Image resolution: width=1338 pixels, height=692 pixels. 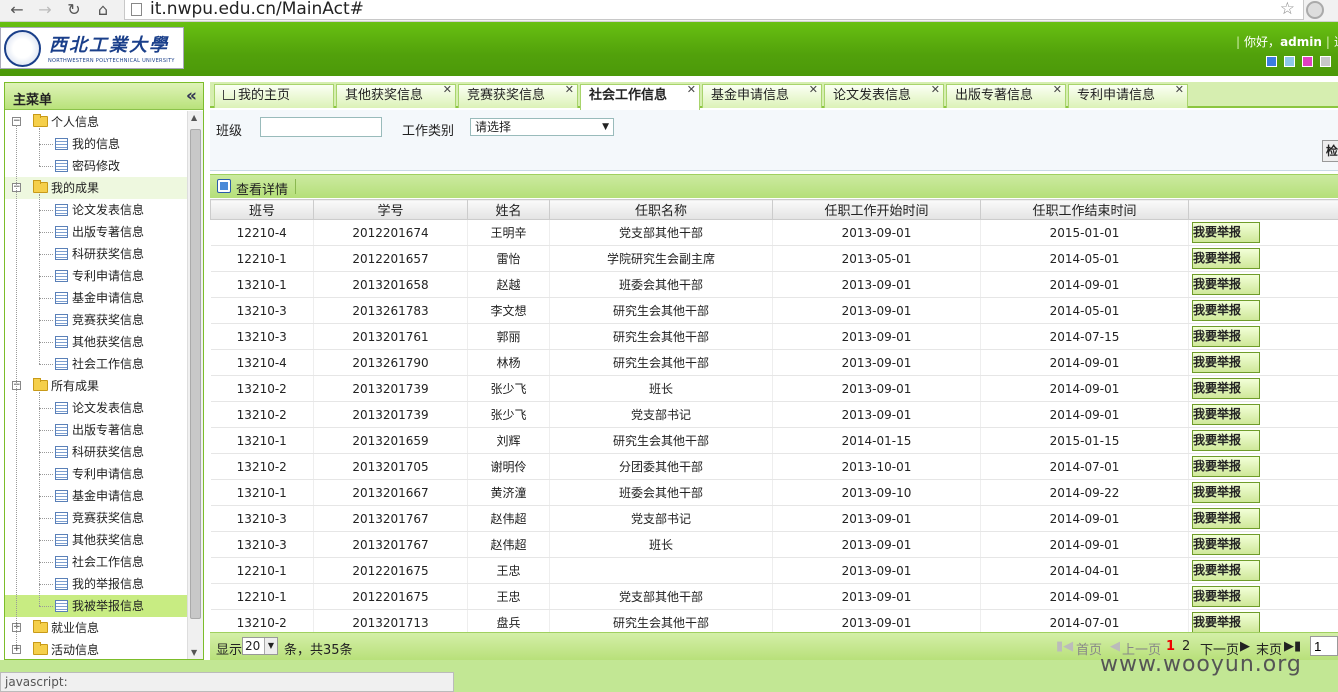 I want to click on globe-icon, so click(x=1315, y=10).